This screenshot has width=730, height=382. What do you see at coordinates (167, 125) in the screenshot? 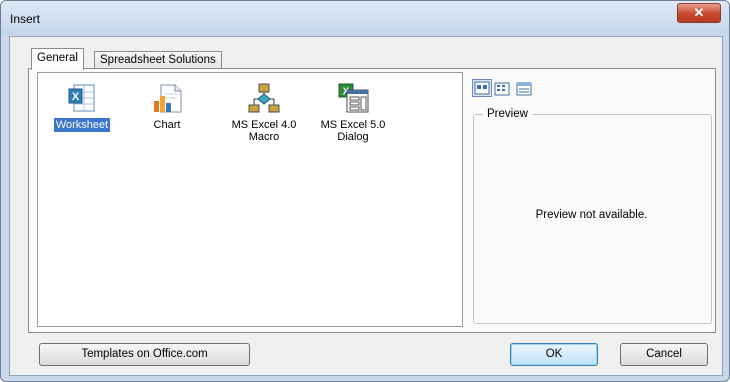
I see `item-label: Chart` at bounding box center [167, 125].